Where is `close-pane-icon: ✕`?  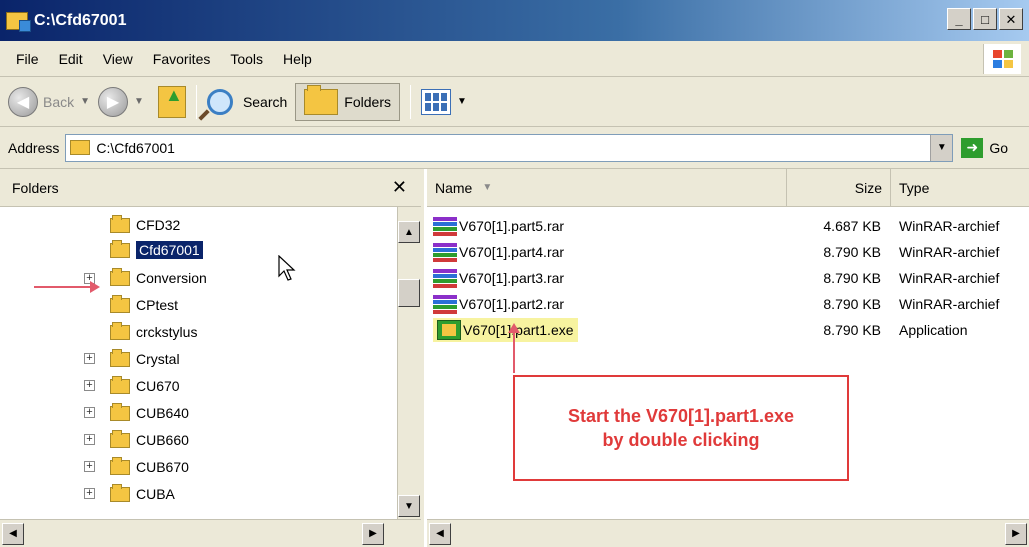
close-pane-icon: ✕ is located at coordinates (399, 187).